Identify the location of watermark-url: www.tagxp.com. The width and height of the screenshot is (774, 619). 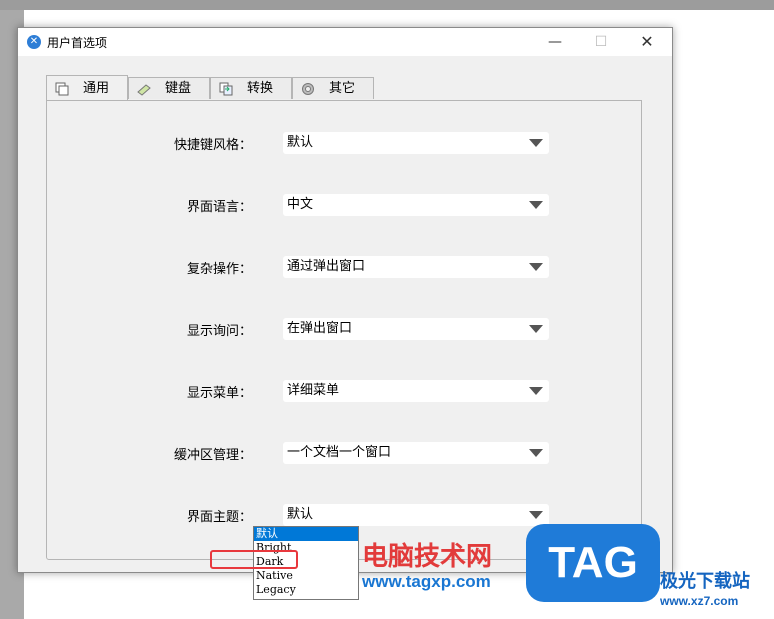
(426, 581).